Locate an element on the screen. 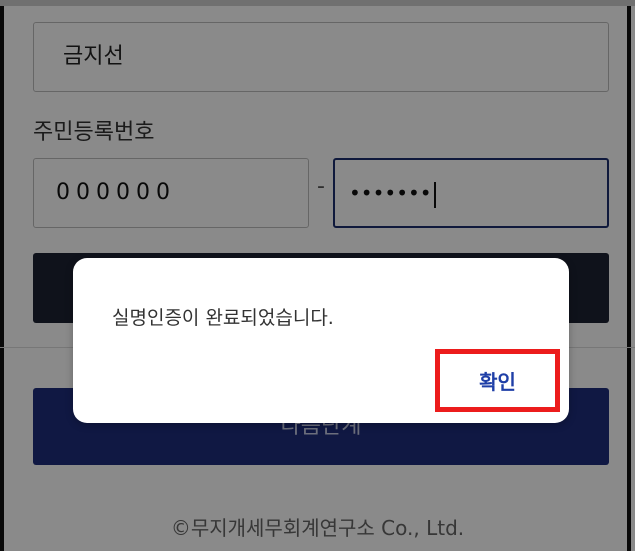 This screenshot has height=551, width=635. dialog-message: 실명인증이 완료되었습니다. is located at coordinates (223, 318).